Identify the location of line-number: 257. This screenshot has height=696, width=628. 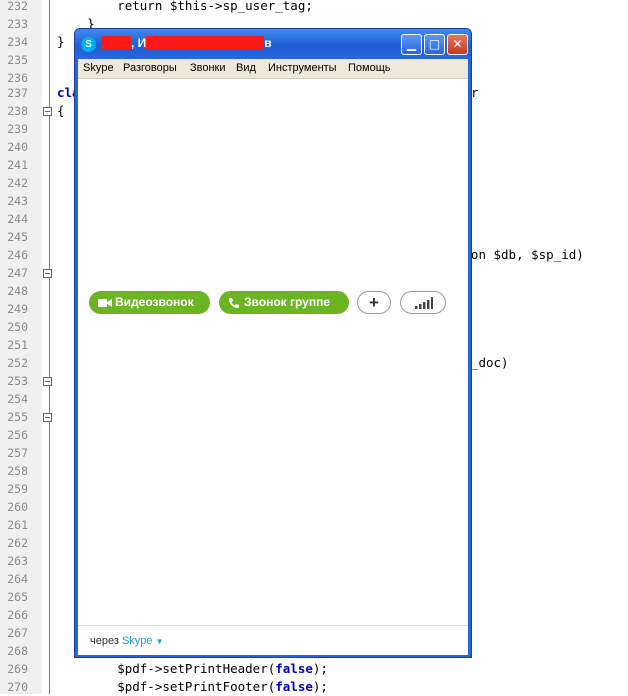
(17, 453).